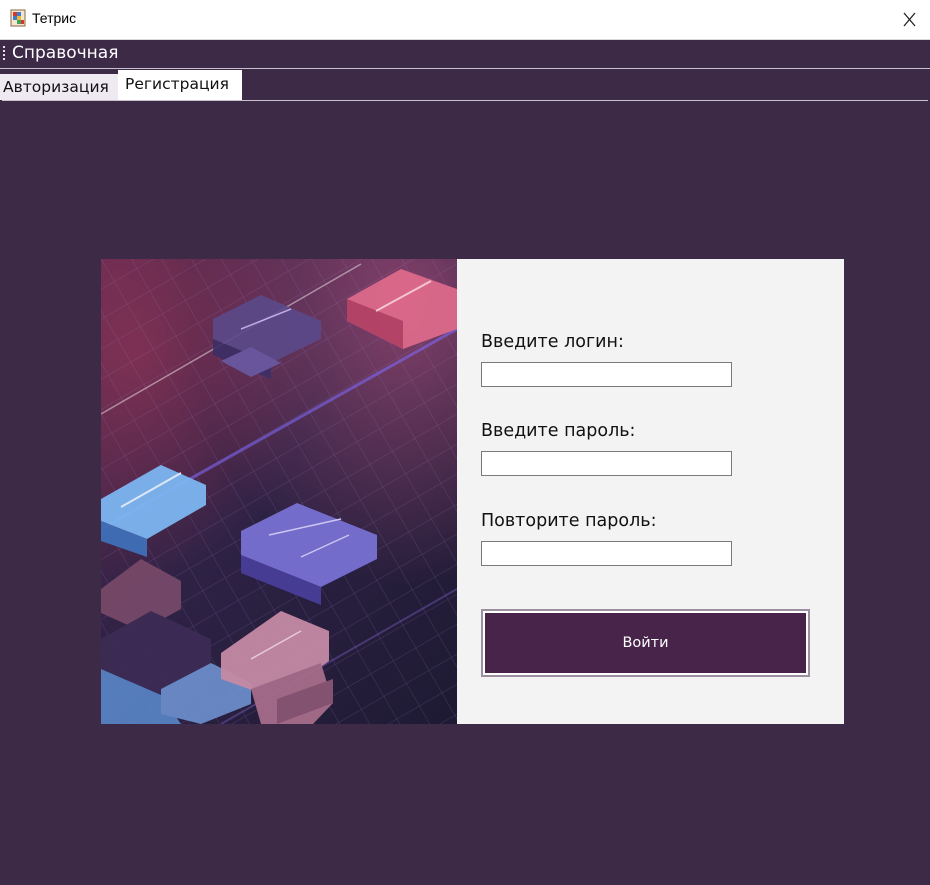 The height and width of the screenshot is (885, 930). I want to click on window-title: Тетрис, so click(54, 18).